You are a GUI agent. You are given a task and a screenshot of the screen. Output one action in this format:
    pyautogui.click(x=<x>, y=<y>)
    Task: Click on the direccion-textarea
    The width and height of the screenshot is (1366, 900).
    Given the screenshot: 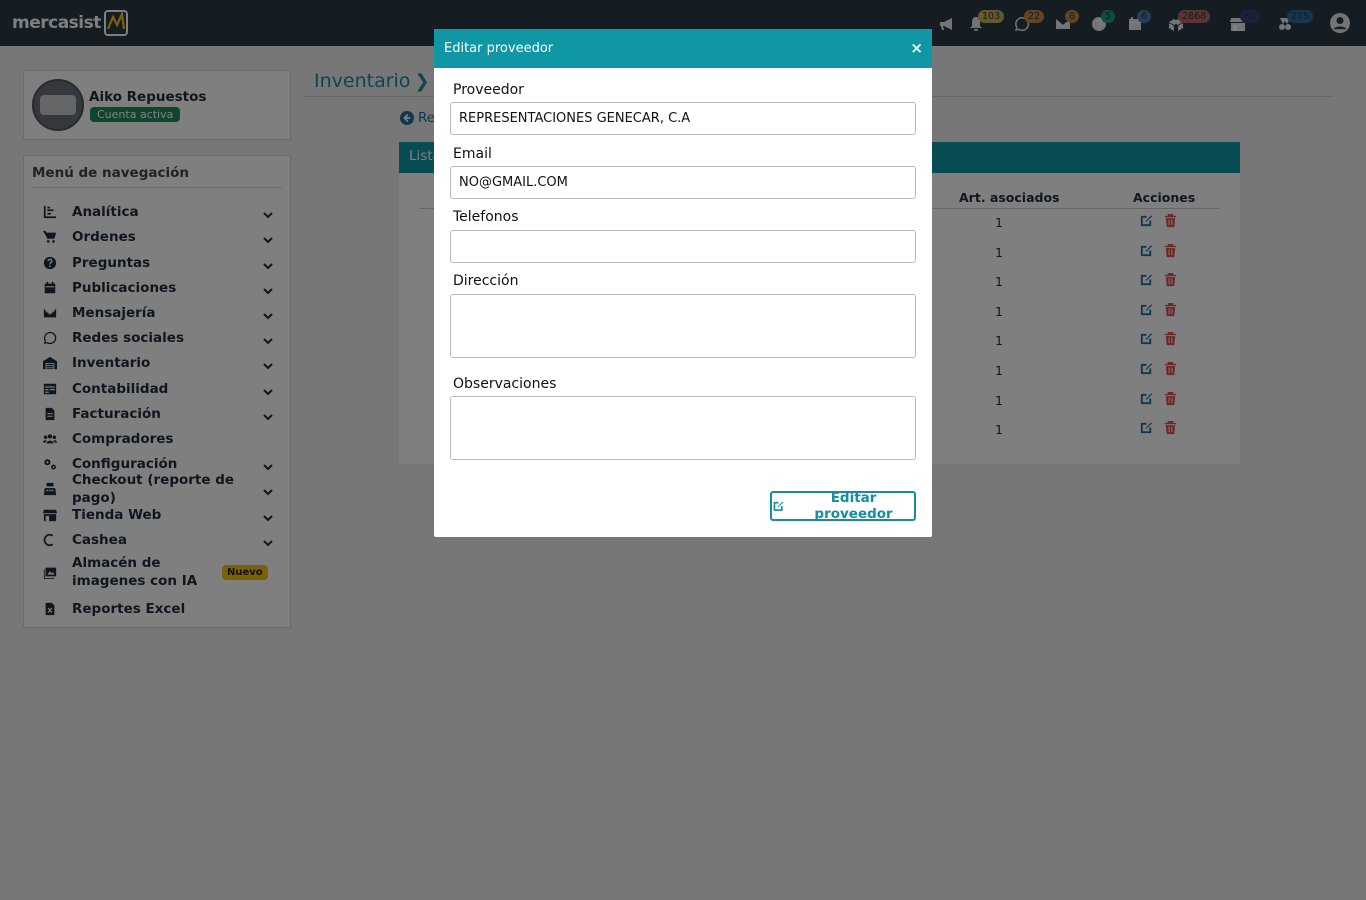 What is the action you would take?
    pyautogui.click(x=683, y=326)
    